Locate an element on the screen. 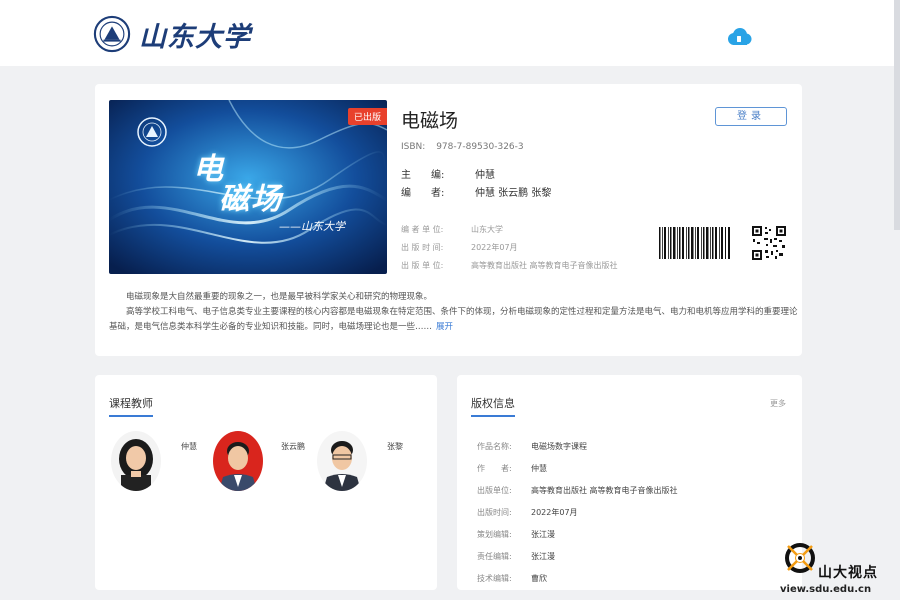 The image size is (900, 600). org-row: 编 者 单 位: 山东大学 is located at coordinates (452, 229).